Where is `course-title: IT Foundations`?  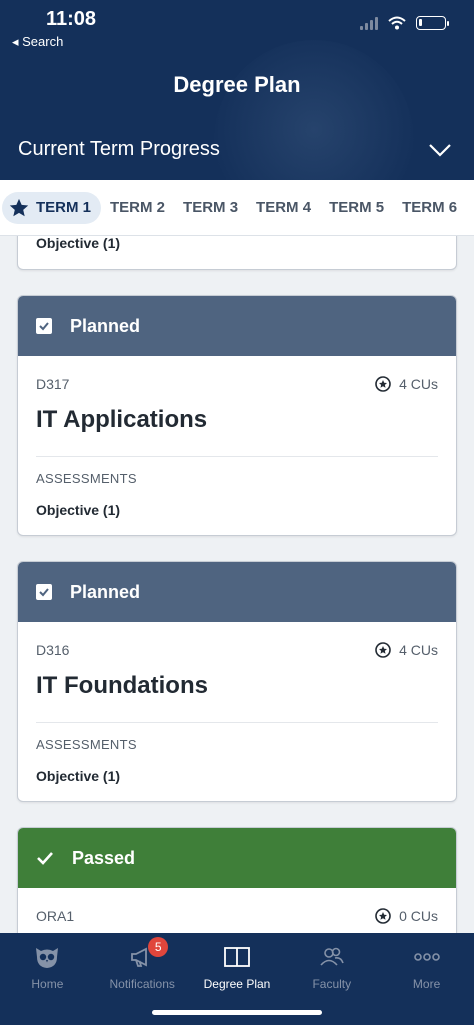
course-title: IT Foundations is located at coordinates (122, 685).